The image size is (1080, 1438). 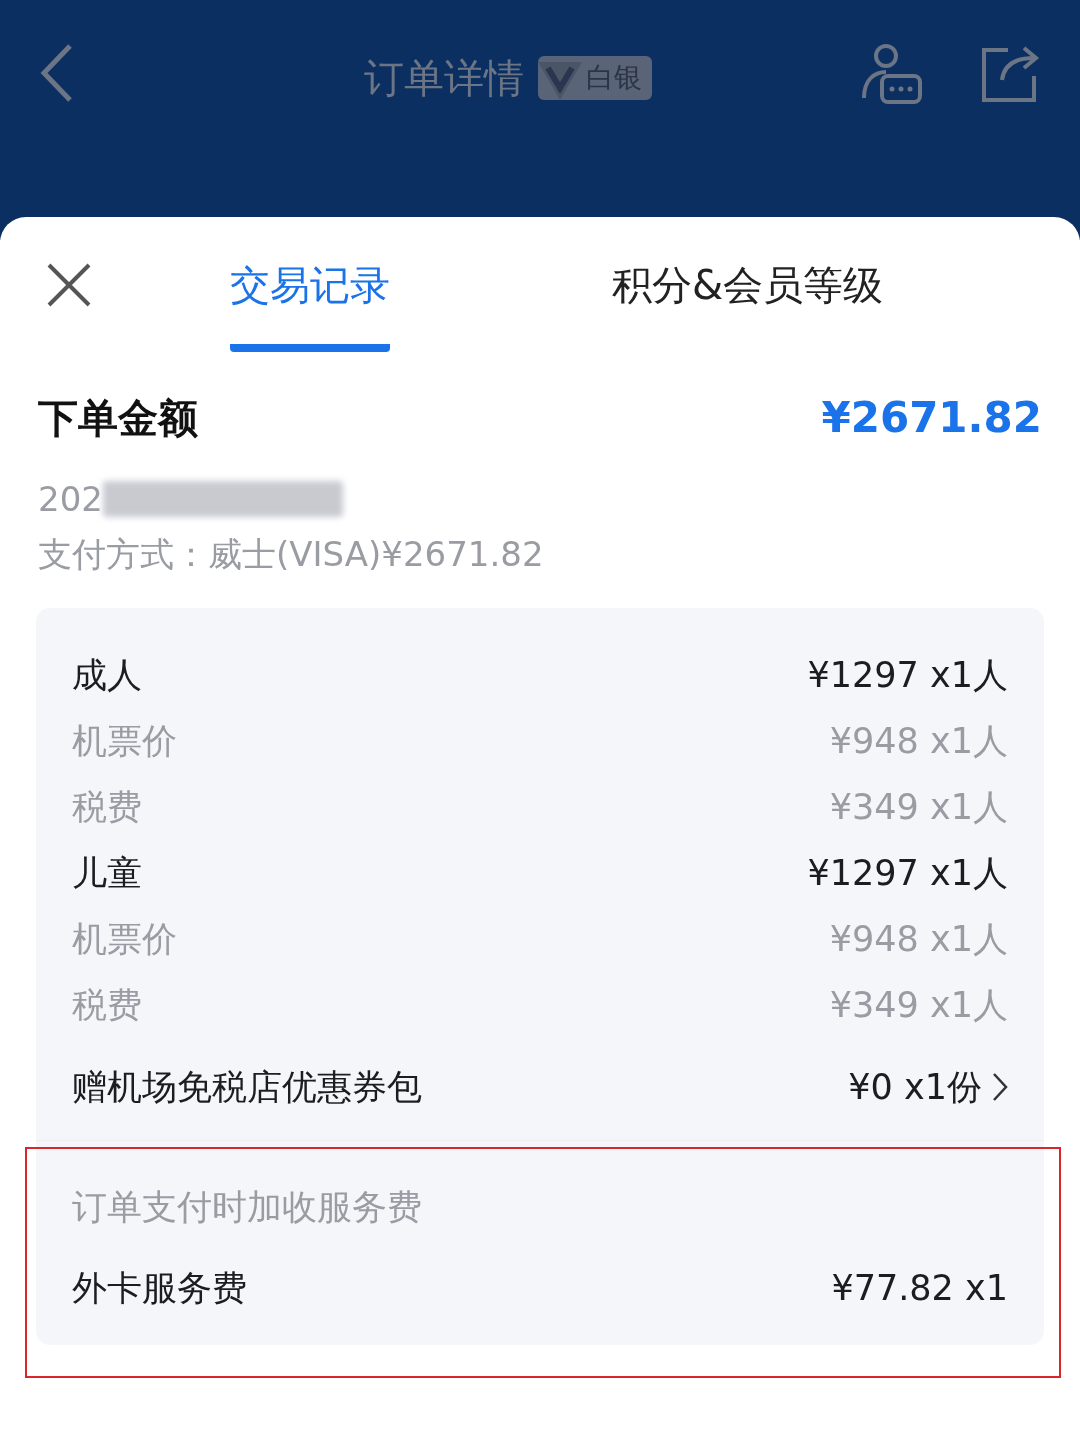 What do you see at coordinates (748, 284) in the screenshot?
I see `tab: 积分&会员等级` at bounding box center [748, 284].